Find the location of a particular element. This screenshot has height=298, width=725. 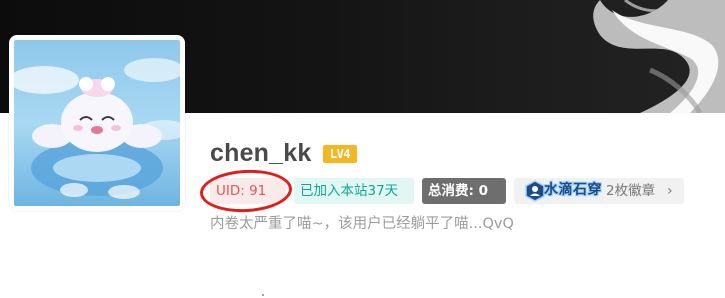

hexagon-user-icon is located at coordinates (535, 191).